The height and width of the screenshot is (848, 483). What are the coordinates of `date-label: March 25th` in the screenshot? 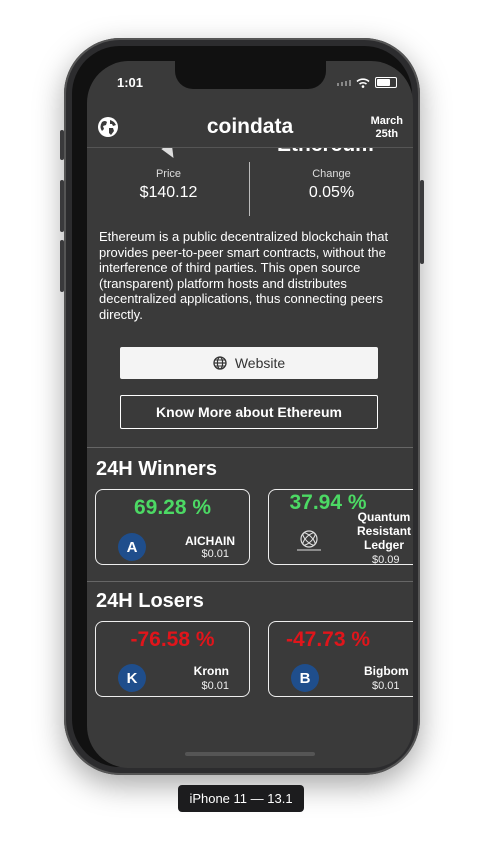 It's located at (387, 128).